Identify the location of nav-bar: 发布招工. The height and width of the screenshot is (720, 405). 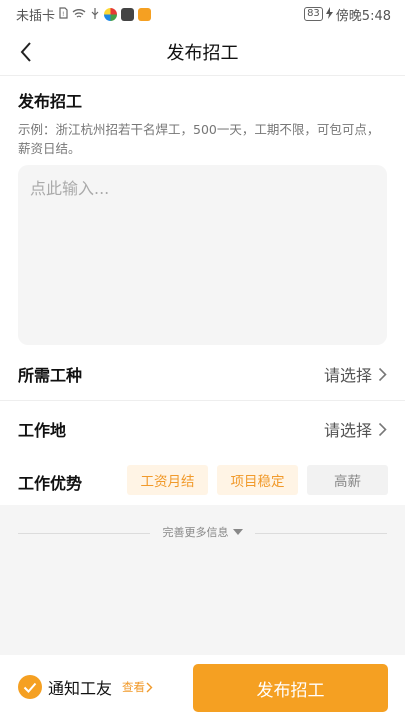
(202, 52).